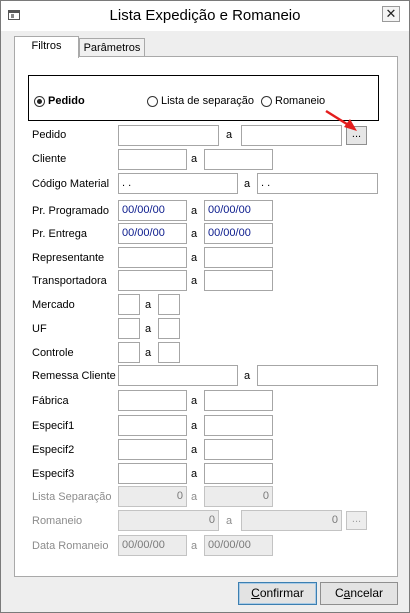 Image resolution: width=410 pixels, height=613 pixels. What do you see at coordinates (238, 210) in the screenshot?
I see `pr-programado-to-input: 00/00/00` at bounding box center [238, 210].